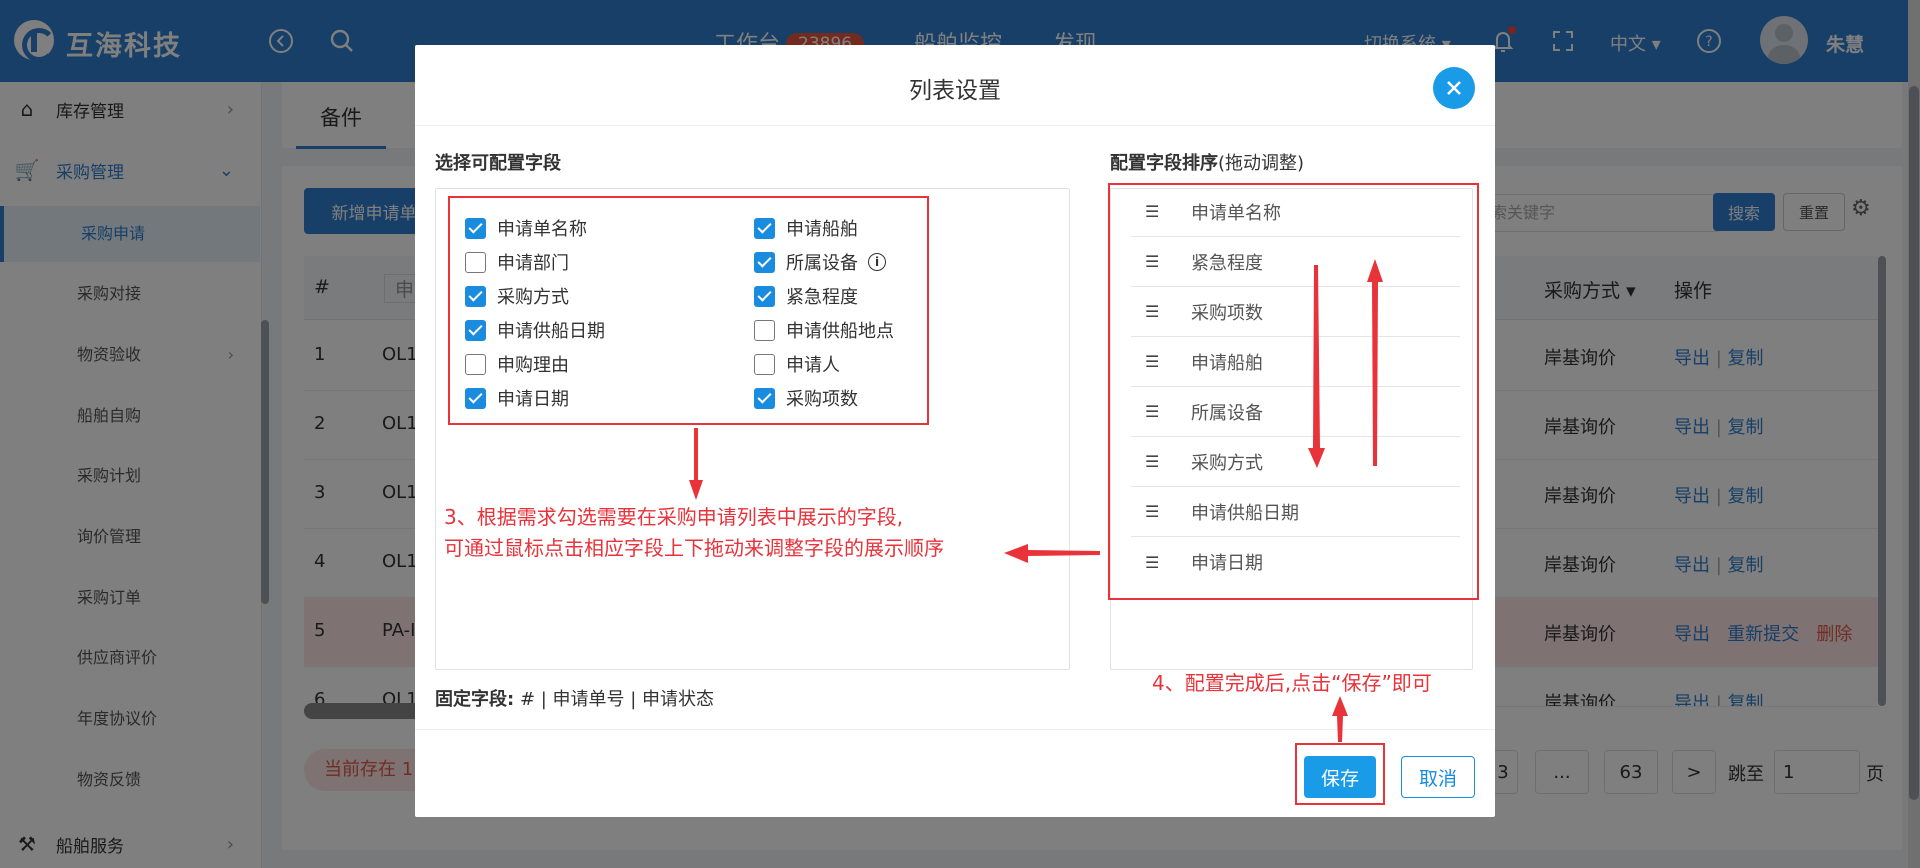  I want to click on configurable-fields-title: 选择可配置字段, so click(498, 163).